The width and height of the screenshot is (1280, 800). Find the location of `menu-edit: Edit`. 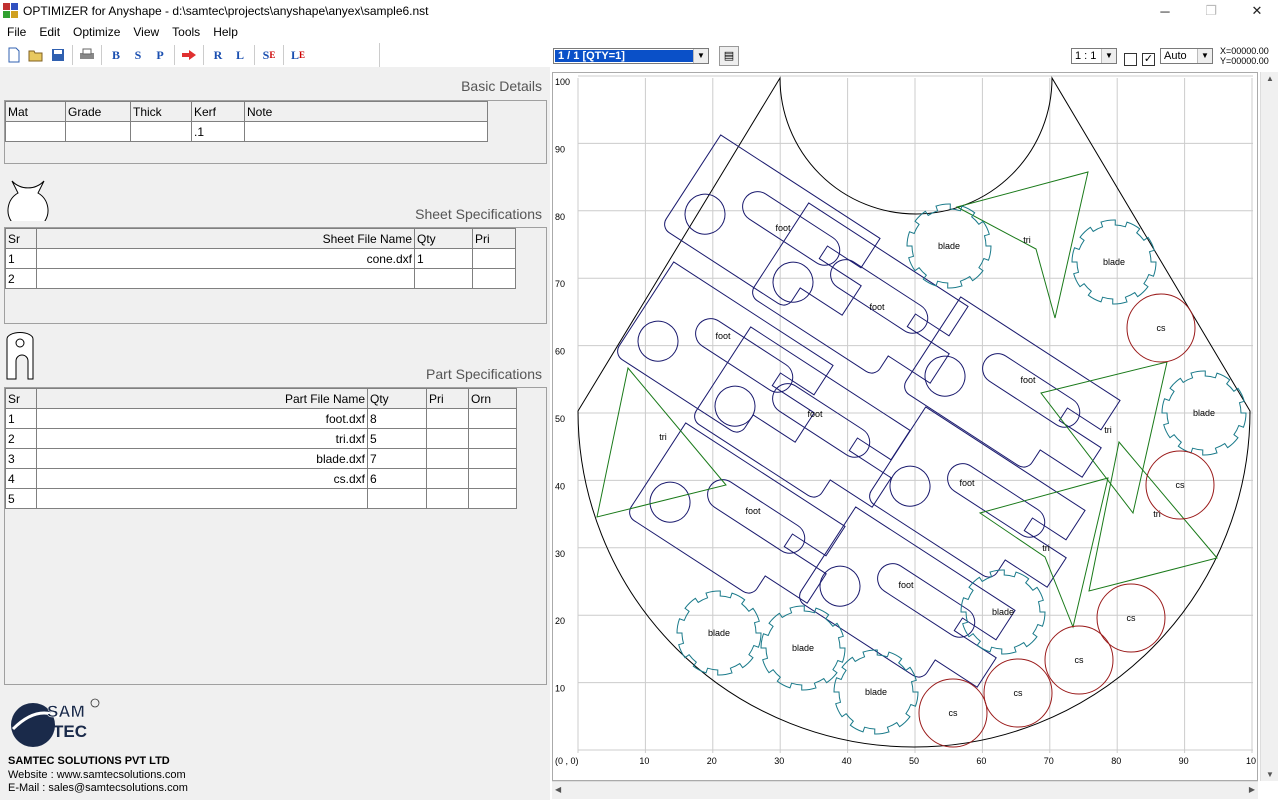

menu-edit: Edit is located at coordinates (49, 32).